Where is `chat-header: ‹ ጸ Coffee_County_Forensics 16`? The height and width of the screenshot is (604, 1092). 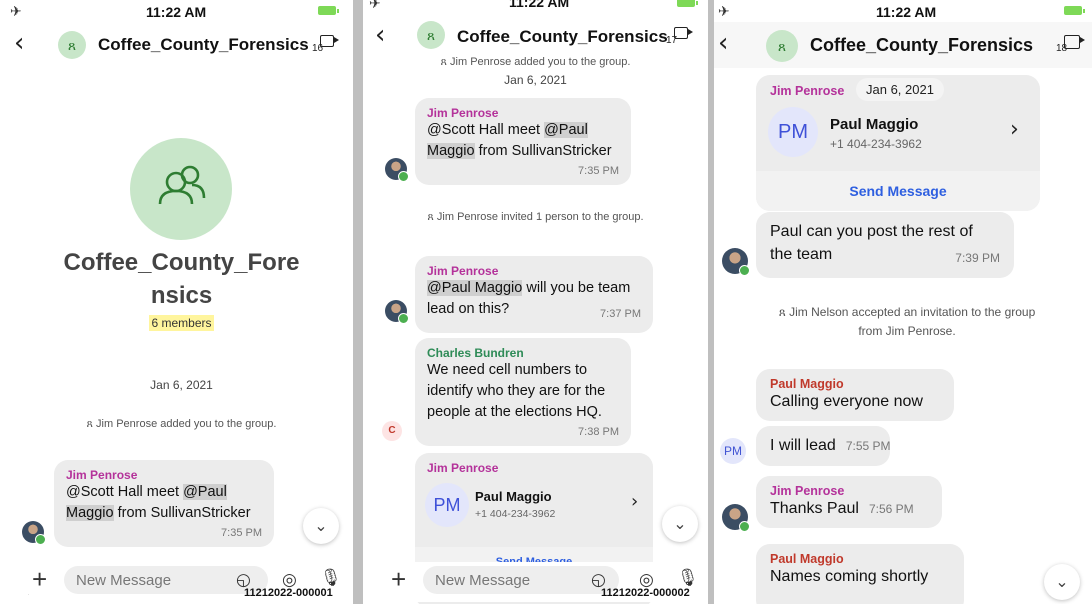 chat-header: ‹ ጸ Coffee_County_Forensics 16 is located at coordinates (176, 45).